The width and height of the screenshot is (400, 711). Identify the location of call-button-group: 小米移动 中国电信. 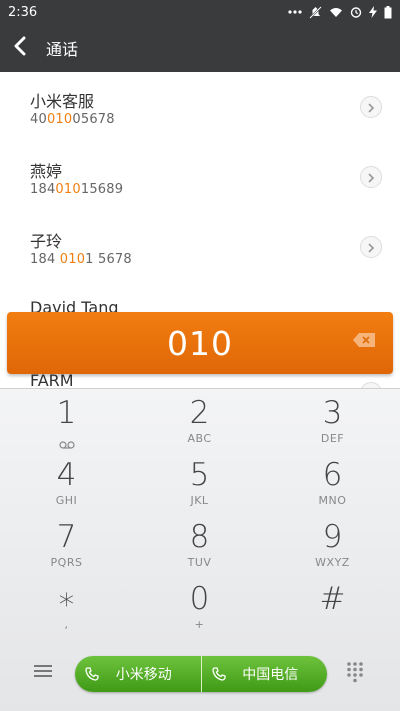
(201, 674).